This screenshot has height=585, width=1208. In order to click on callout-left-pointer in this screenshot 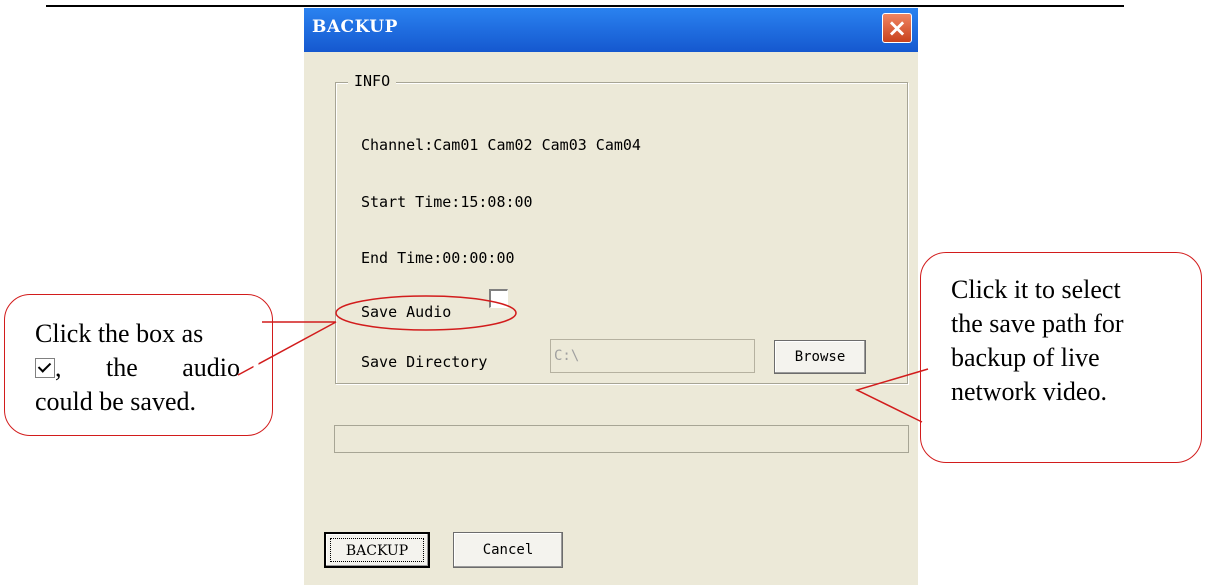, I will do `click(287, 348)`.